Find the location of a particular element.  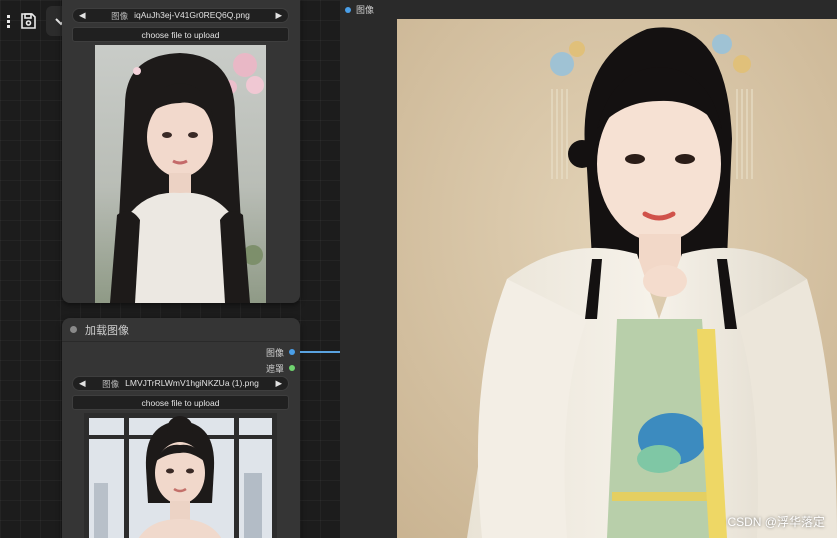

image-file-combo: ◀ 图像 LMVJTrRLWmV1hgiNKZUa (1).png ▶ is located at coordinates (180, 383).